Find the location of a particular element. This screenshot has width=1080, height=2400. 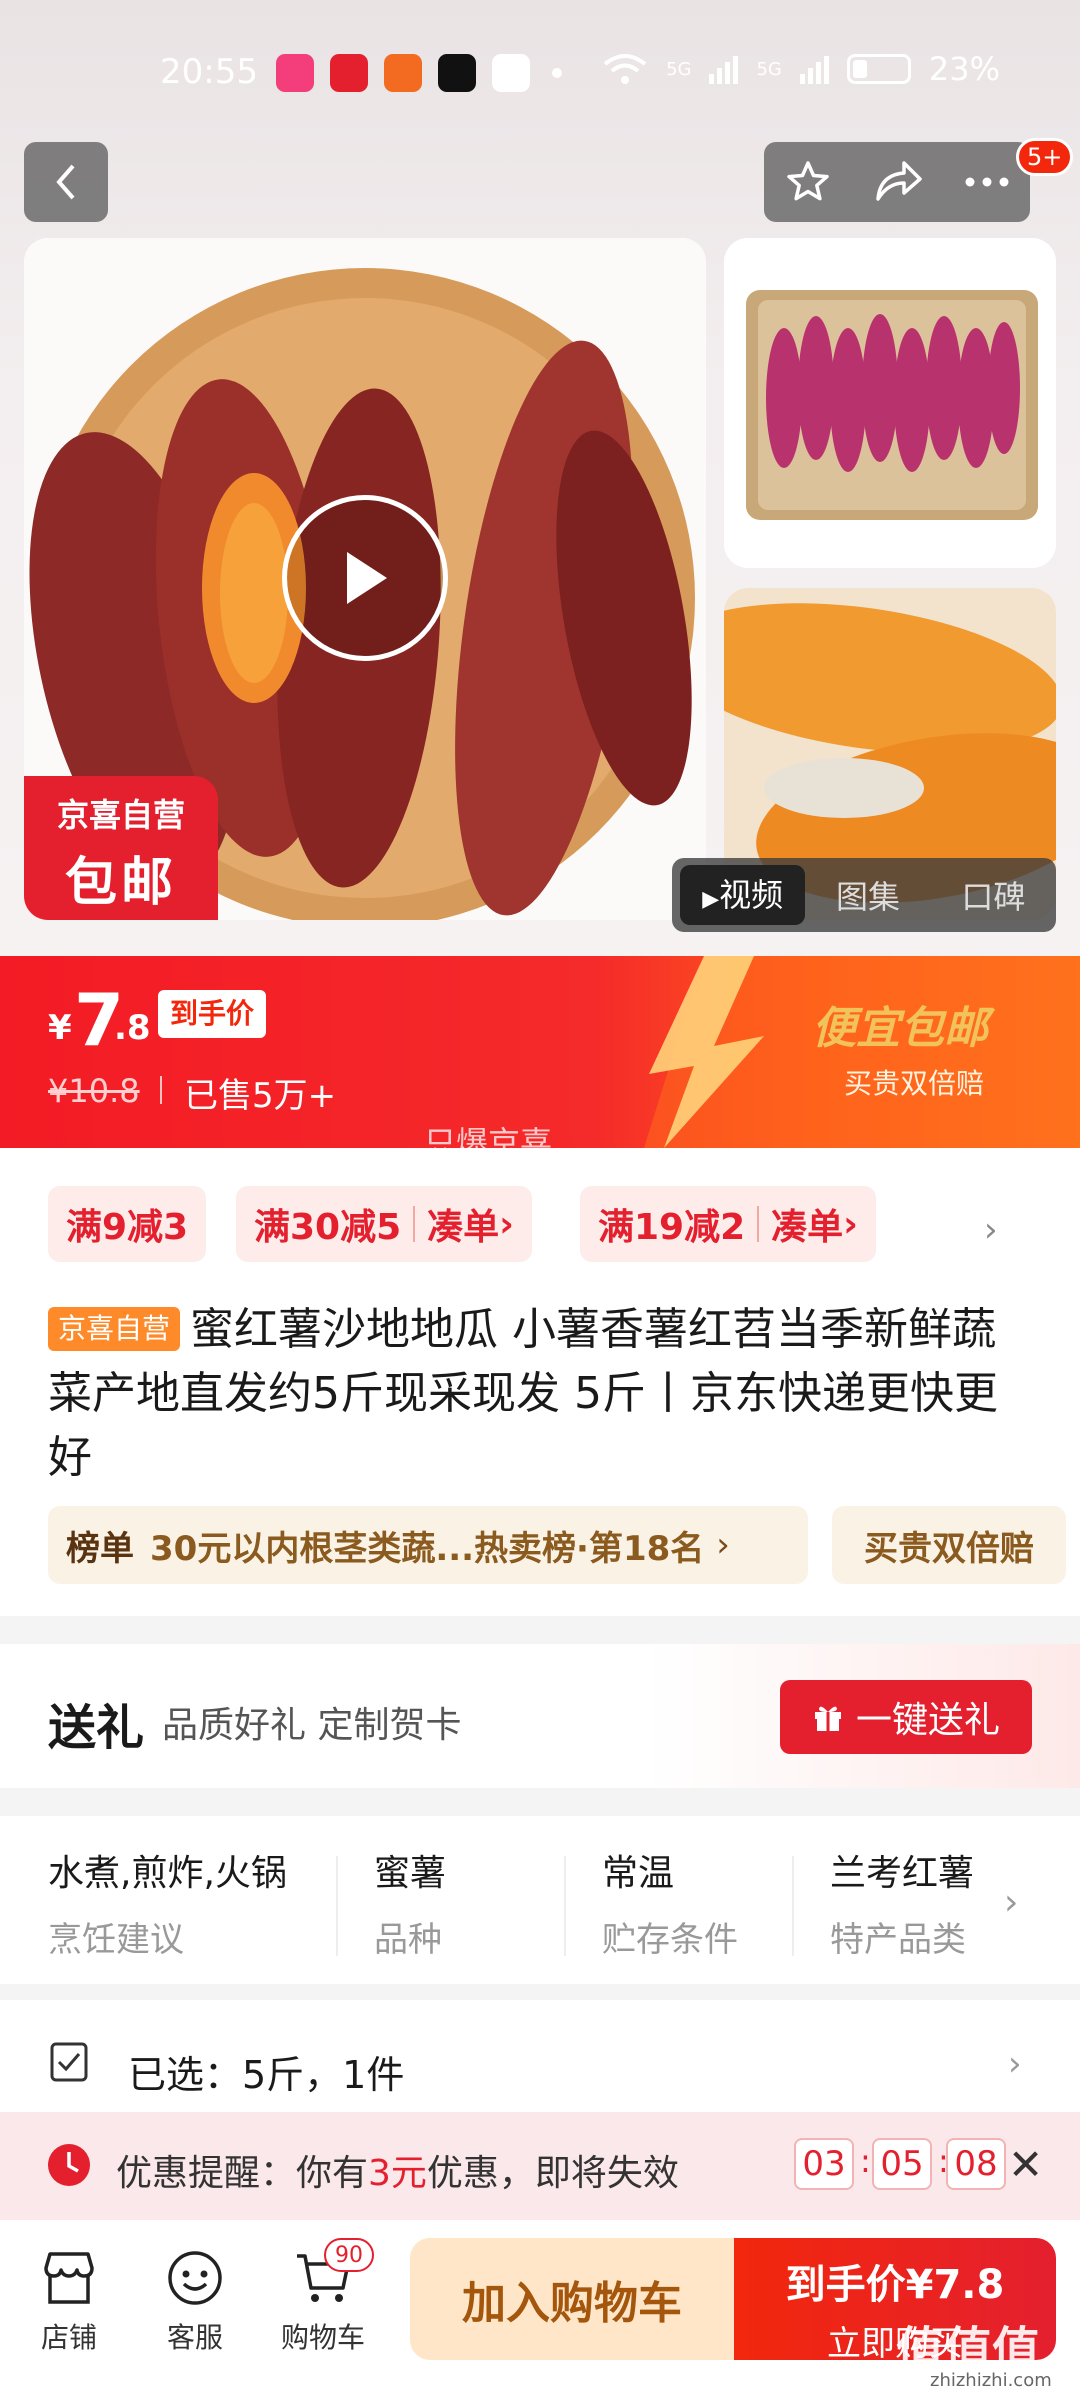

media-tabs: ▶视频 图集 口碑 is located at coordinates (864, 895).